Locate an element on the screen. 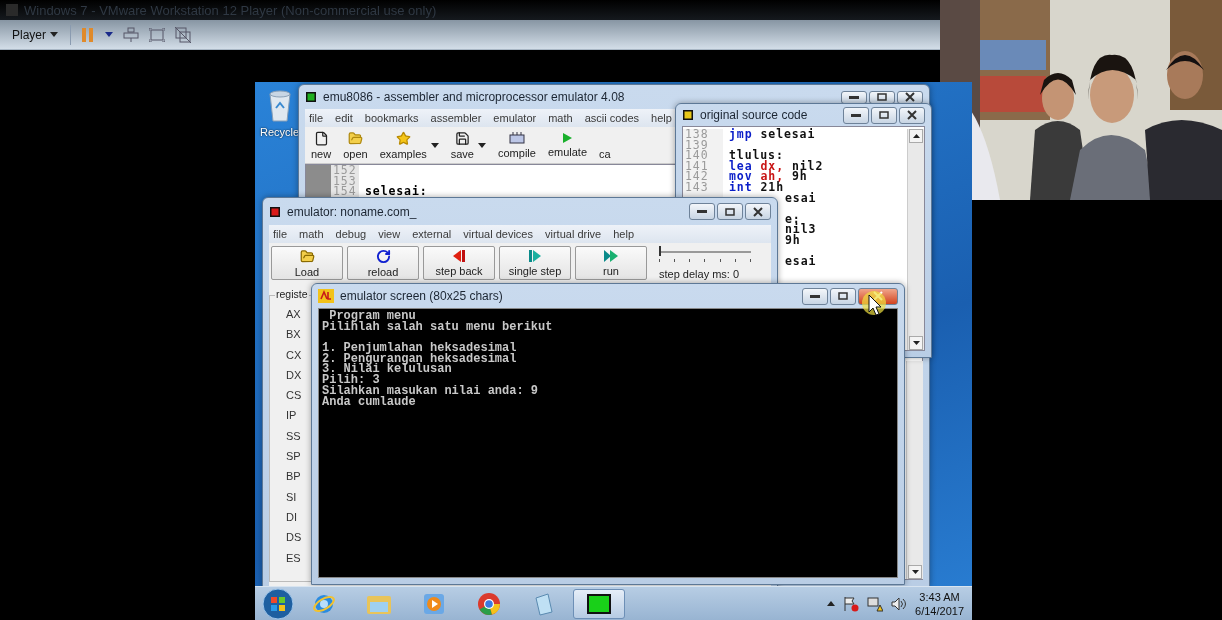 This screenshot has width=1222, height=620. delay-label: step delay ms: 0 is located at coordinates (700, 273).